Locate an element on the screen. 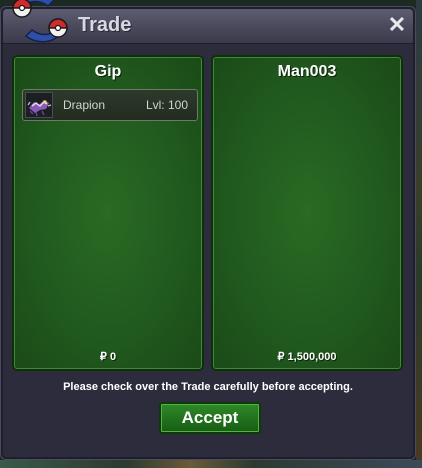  background-scene-bottom is located at coordinates (211, 464).